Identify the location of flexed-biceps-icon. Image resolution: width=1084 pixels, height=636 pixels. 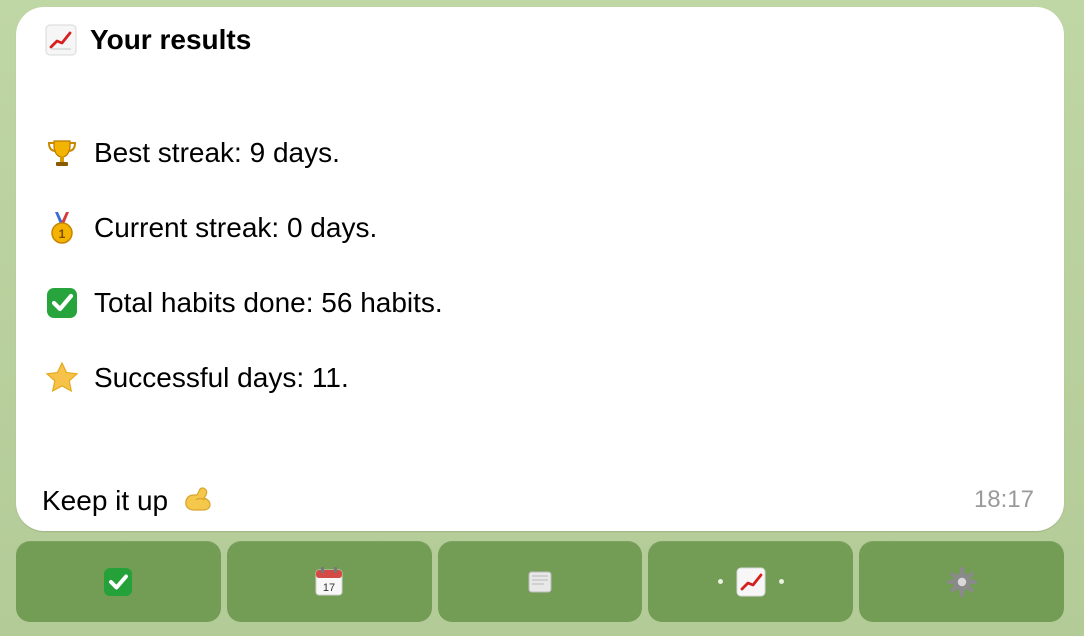
(198, 500).